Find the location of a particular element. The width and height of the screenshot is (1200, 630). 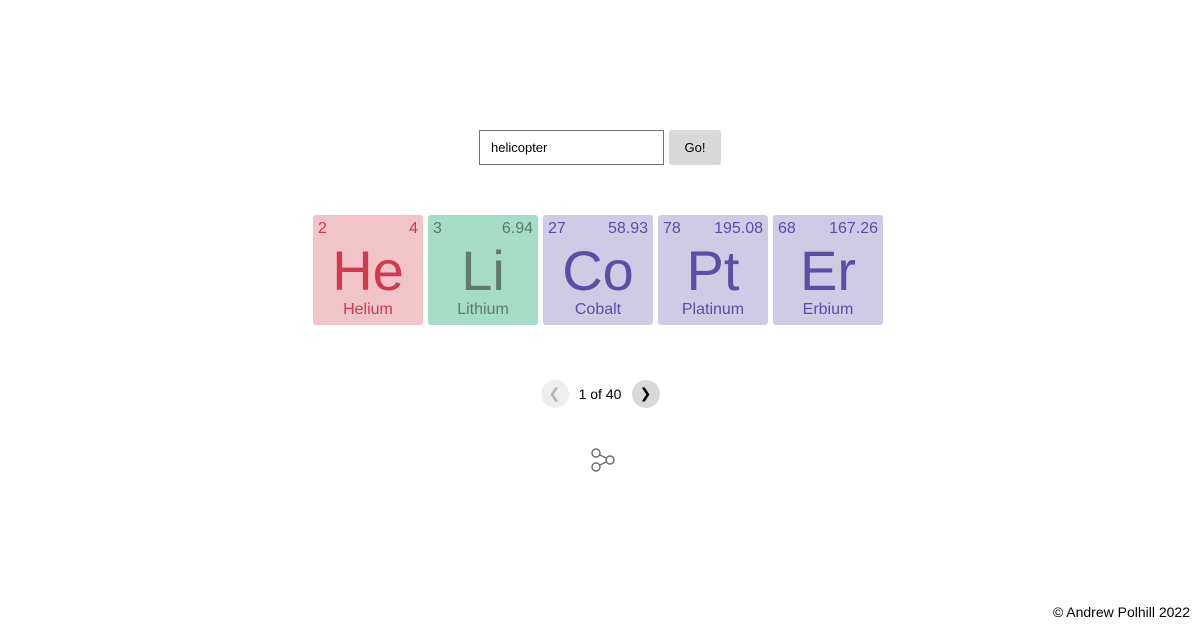

element-tile: 78 195.08 Pt Platinum is located at coordinates (713, 270).